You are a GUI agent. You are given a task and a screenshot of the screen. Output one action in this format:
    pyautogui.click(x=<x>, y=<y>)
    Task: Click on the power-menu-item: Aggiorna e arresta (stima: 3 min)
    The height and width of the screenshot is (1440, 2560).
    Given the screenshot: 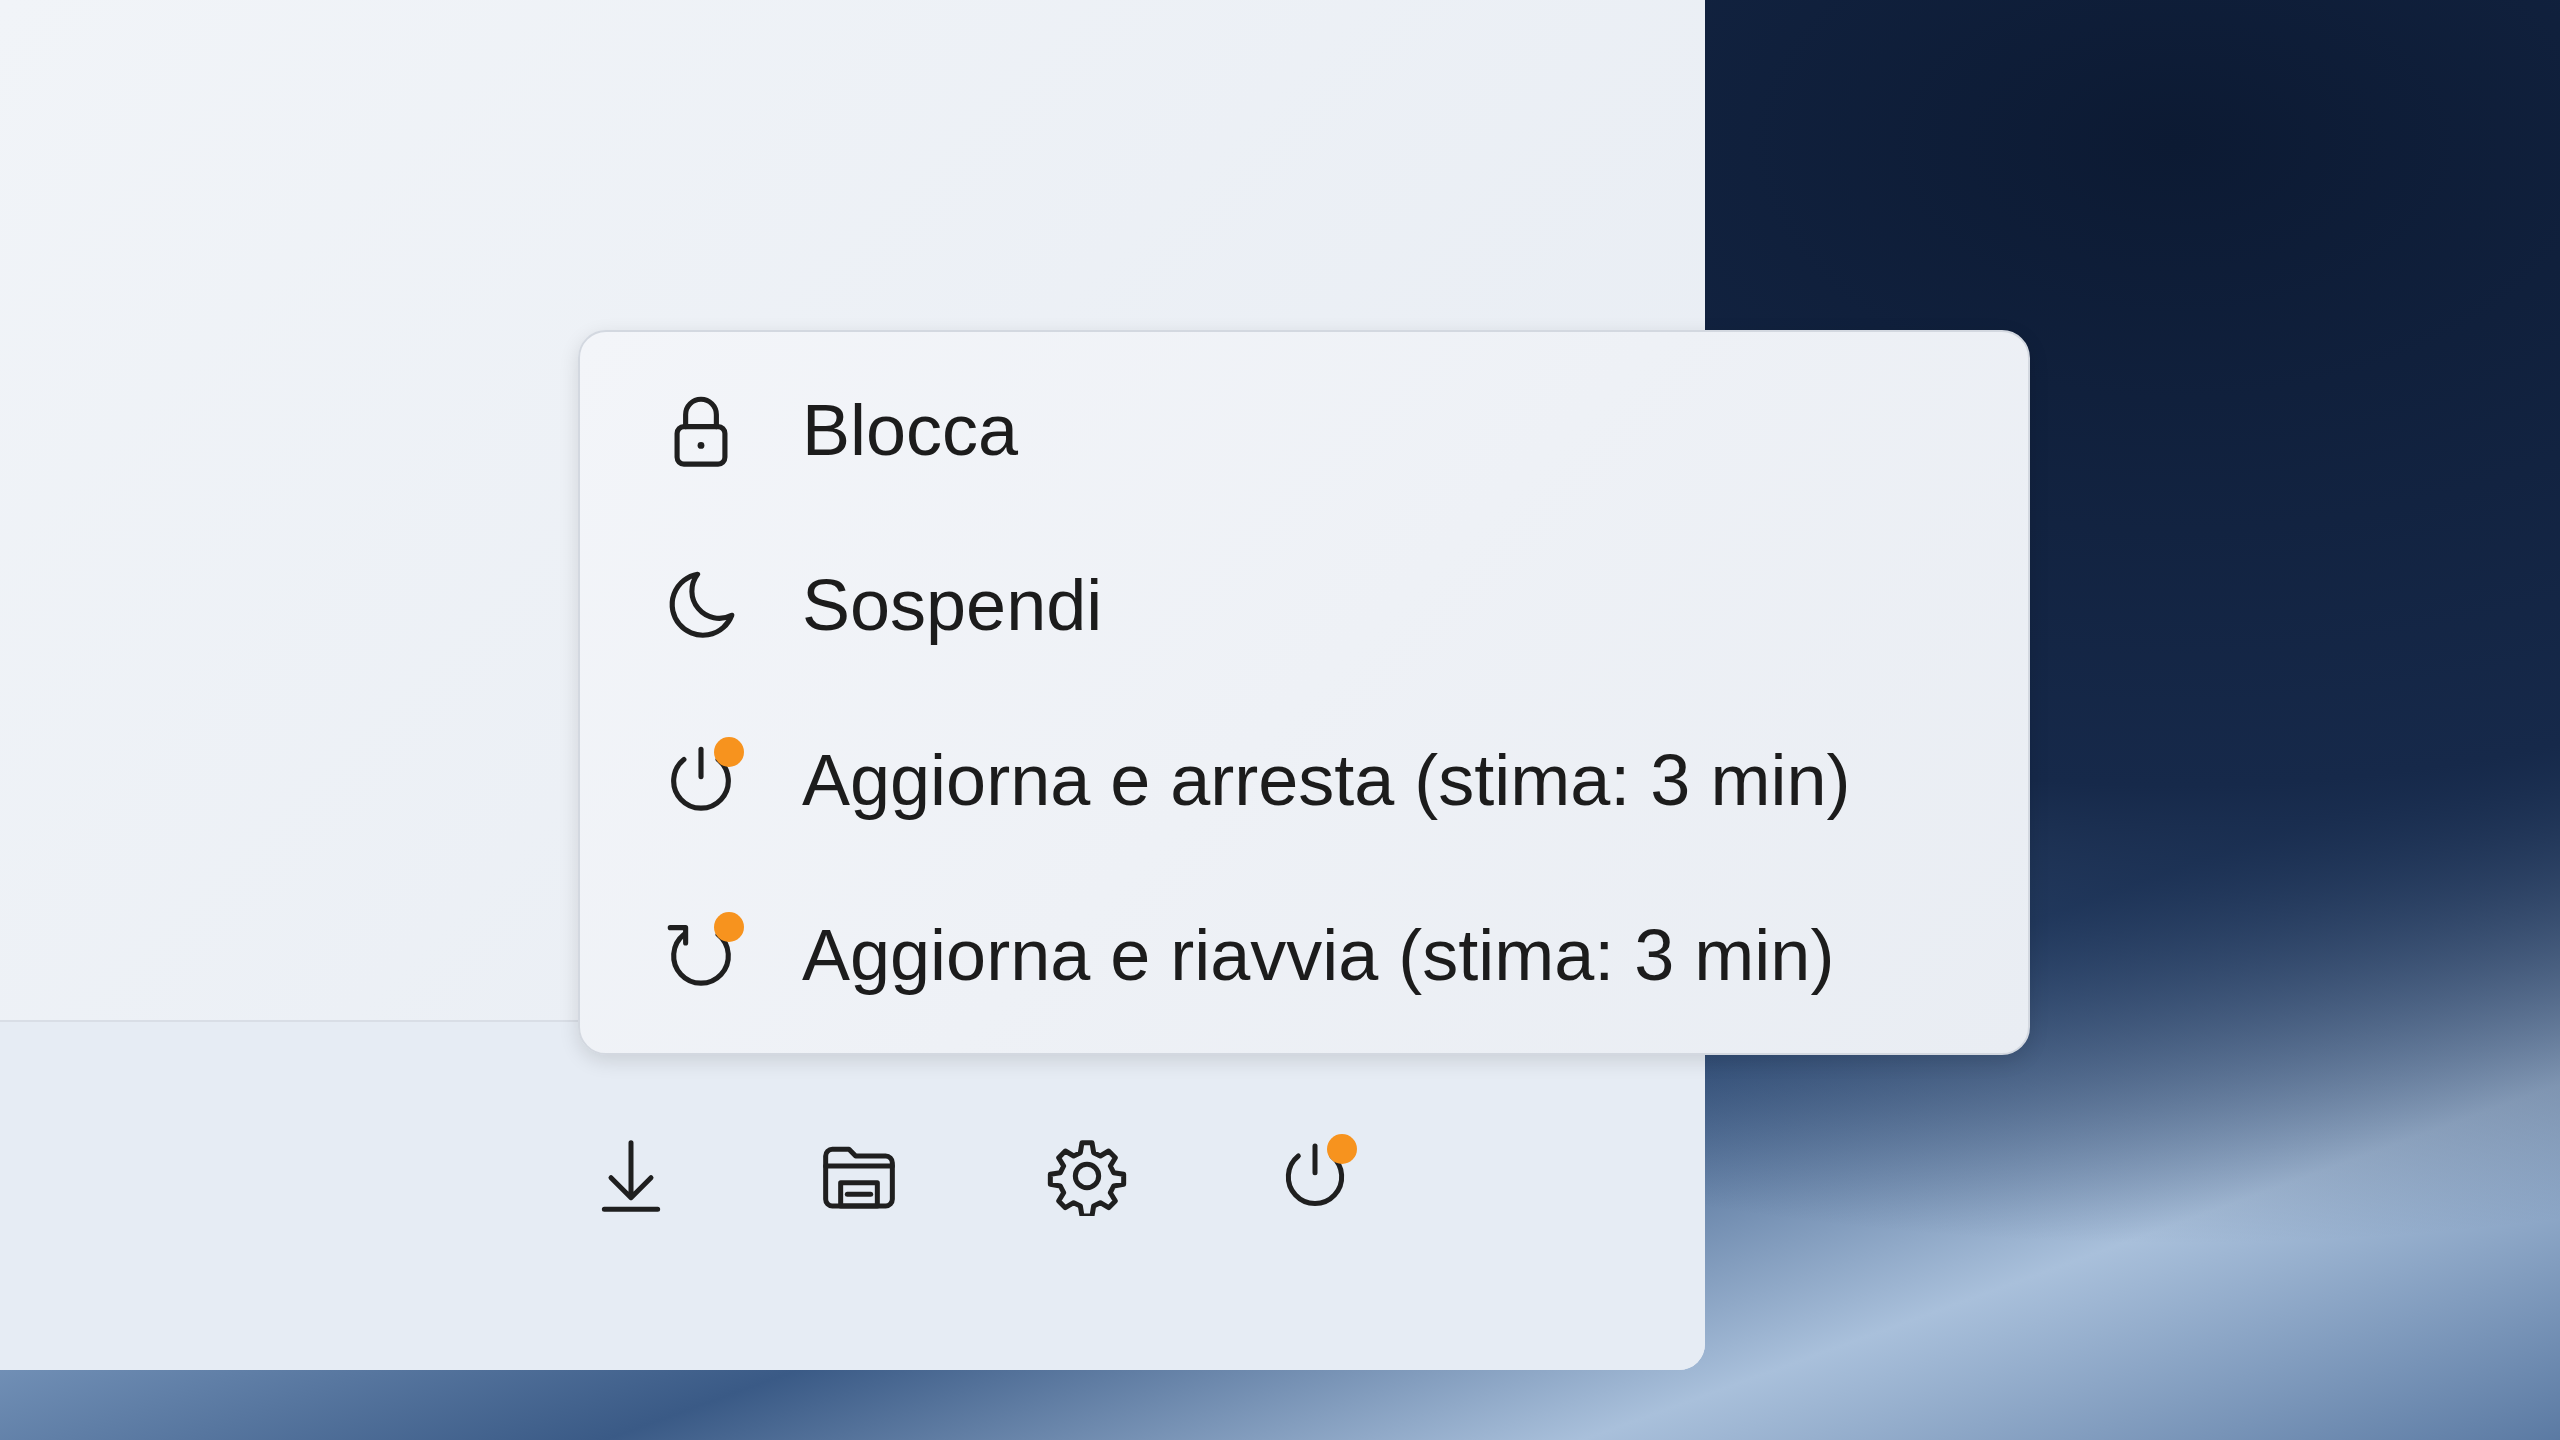 What is the action you would take?
    pyautogui.click(x=1324, y=780)
    